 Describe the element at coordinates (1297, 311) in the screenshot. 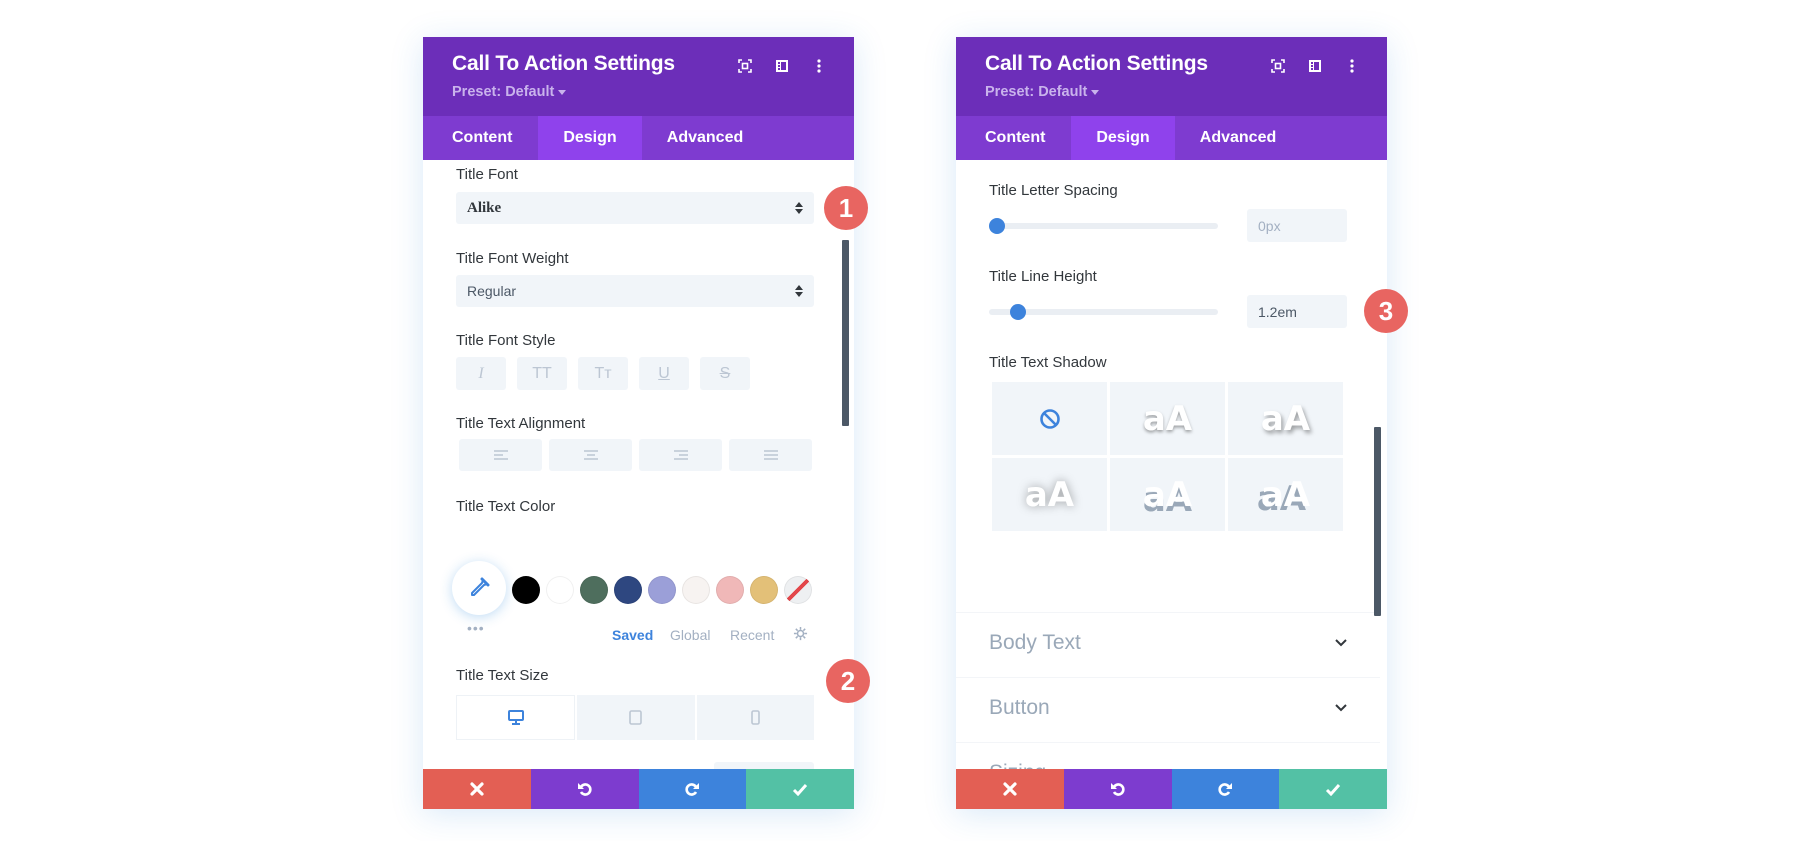

I see `title-line-height-input: 1.2em` at that location.